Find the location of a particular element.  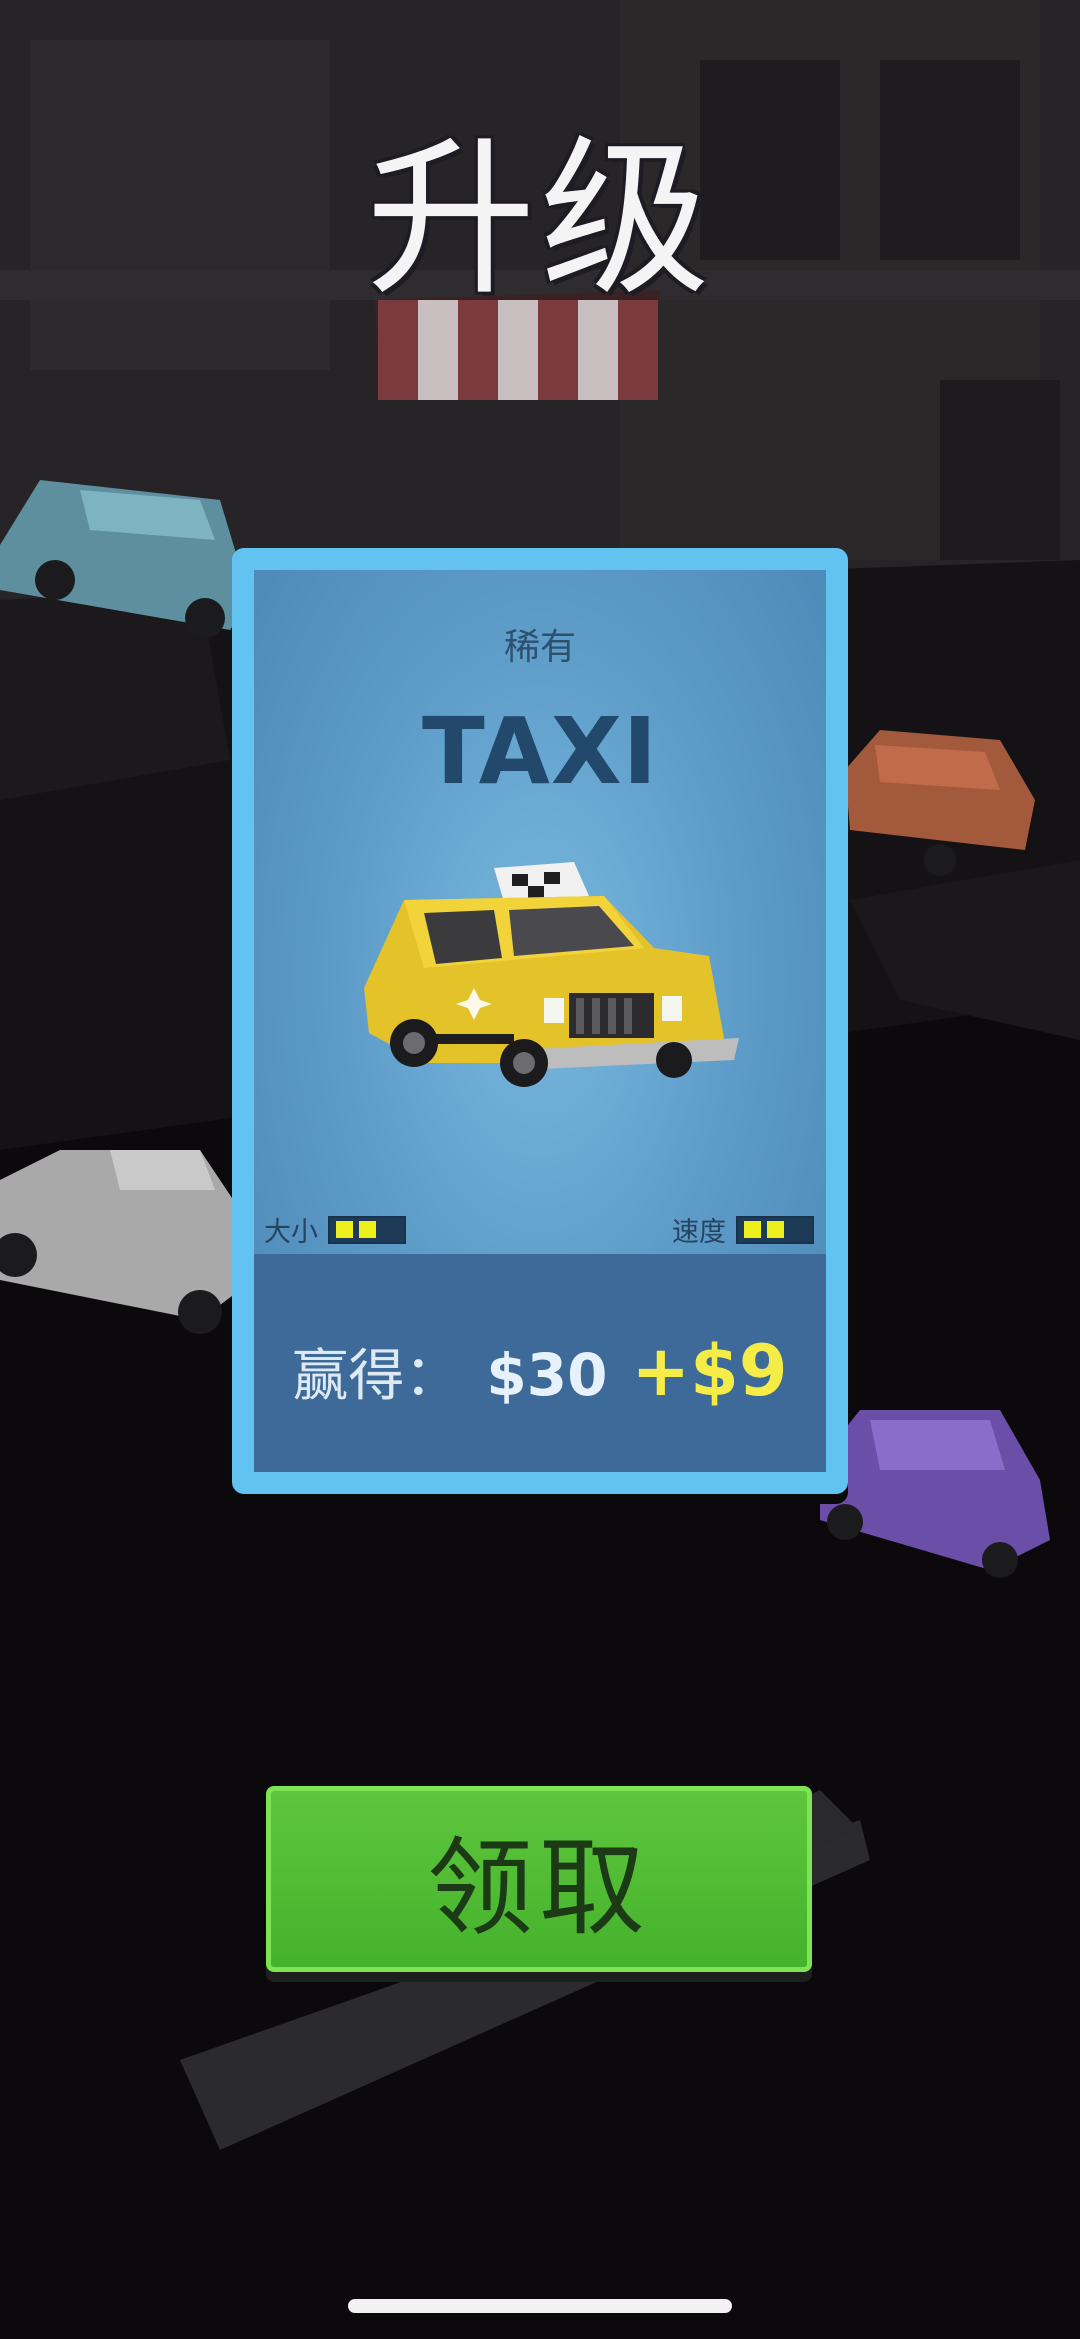

speed-meter is located at coordinates (775, 1229).